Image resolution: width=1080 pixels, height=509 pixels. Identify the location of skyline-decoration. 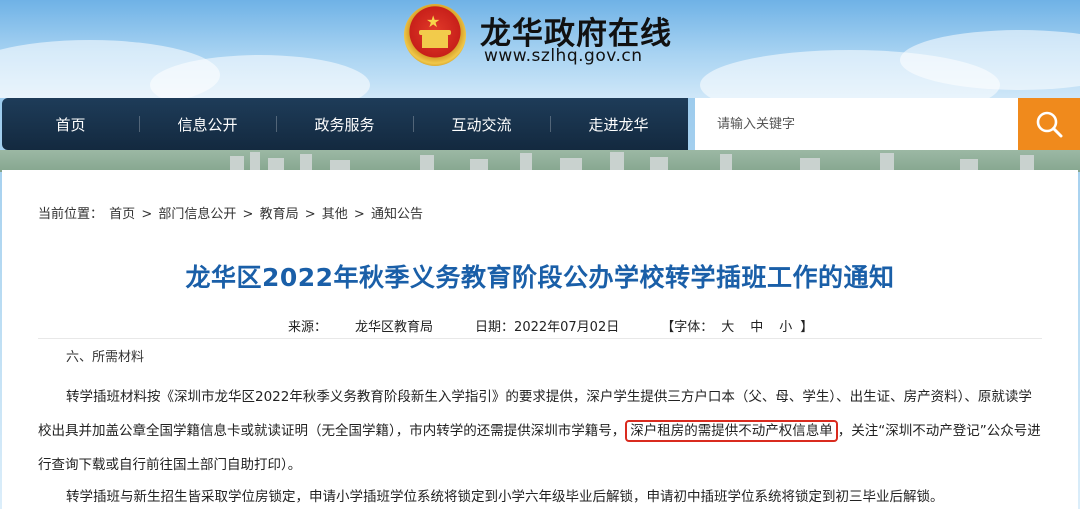
(540, 161).